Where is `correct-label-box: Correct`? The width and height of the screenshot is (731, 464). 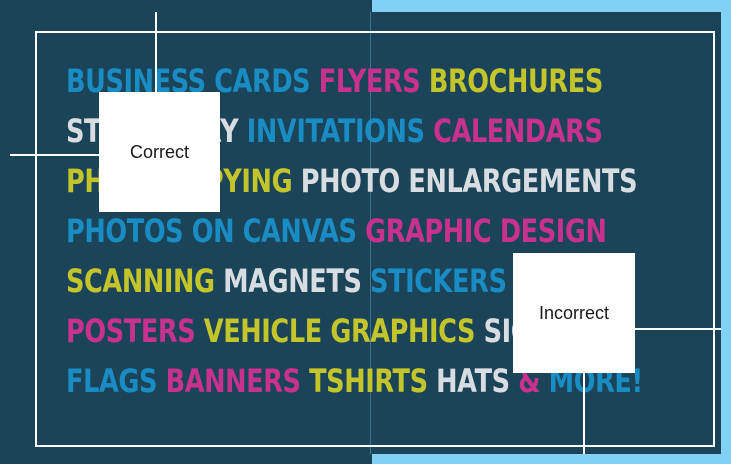 correct-label-box: Correct is located at coordinates (159, 152).